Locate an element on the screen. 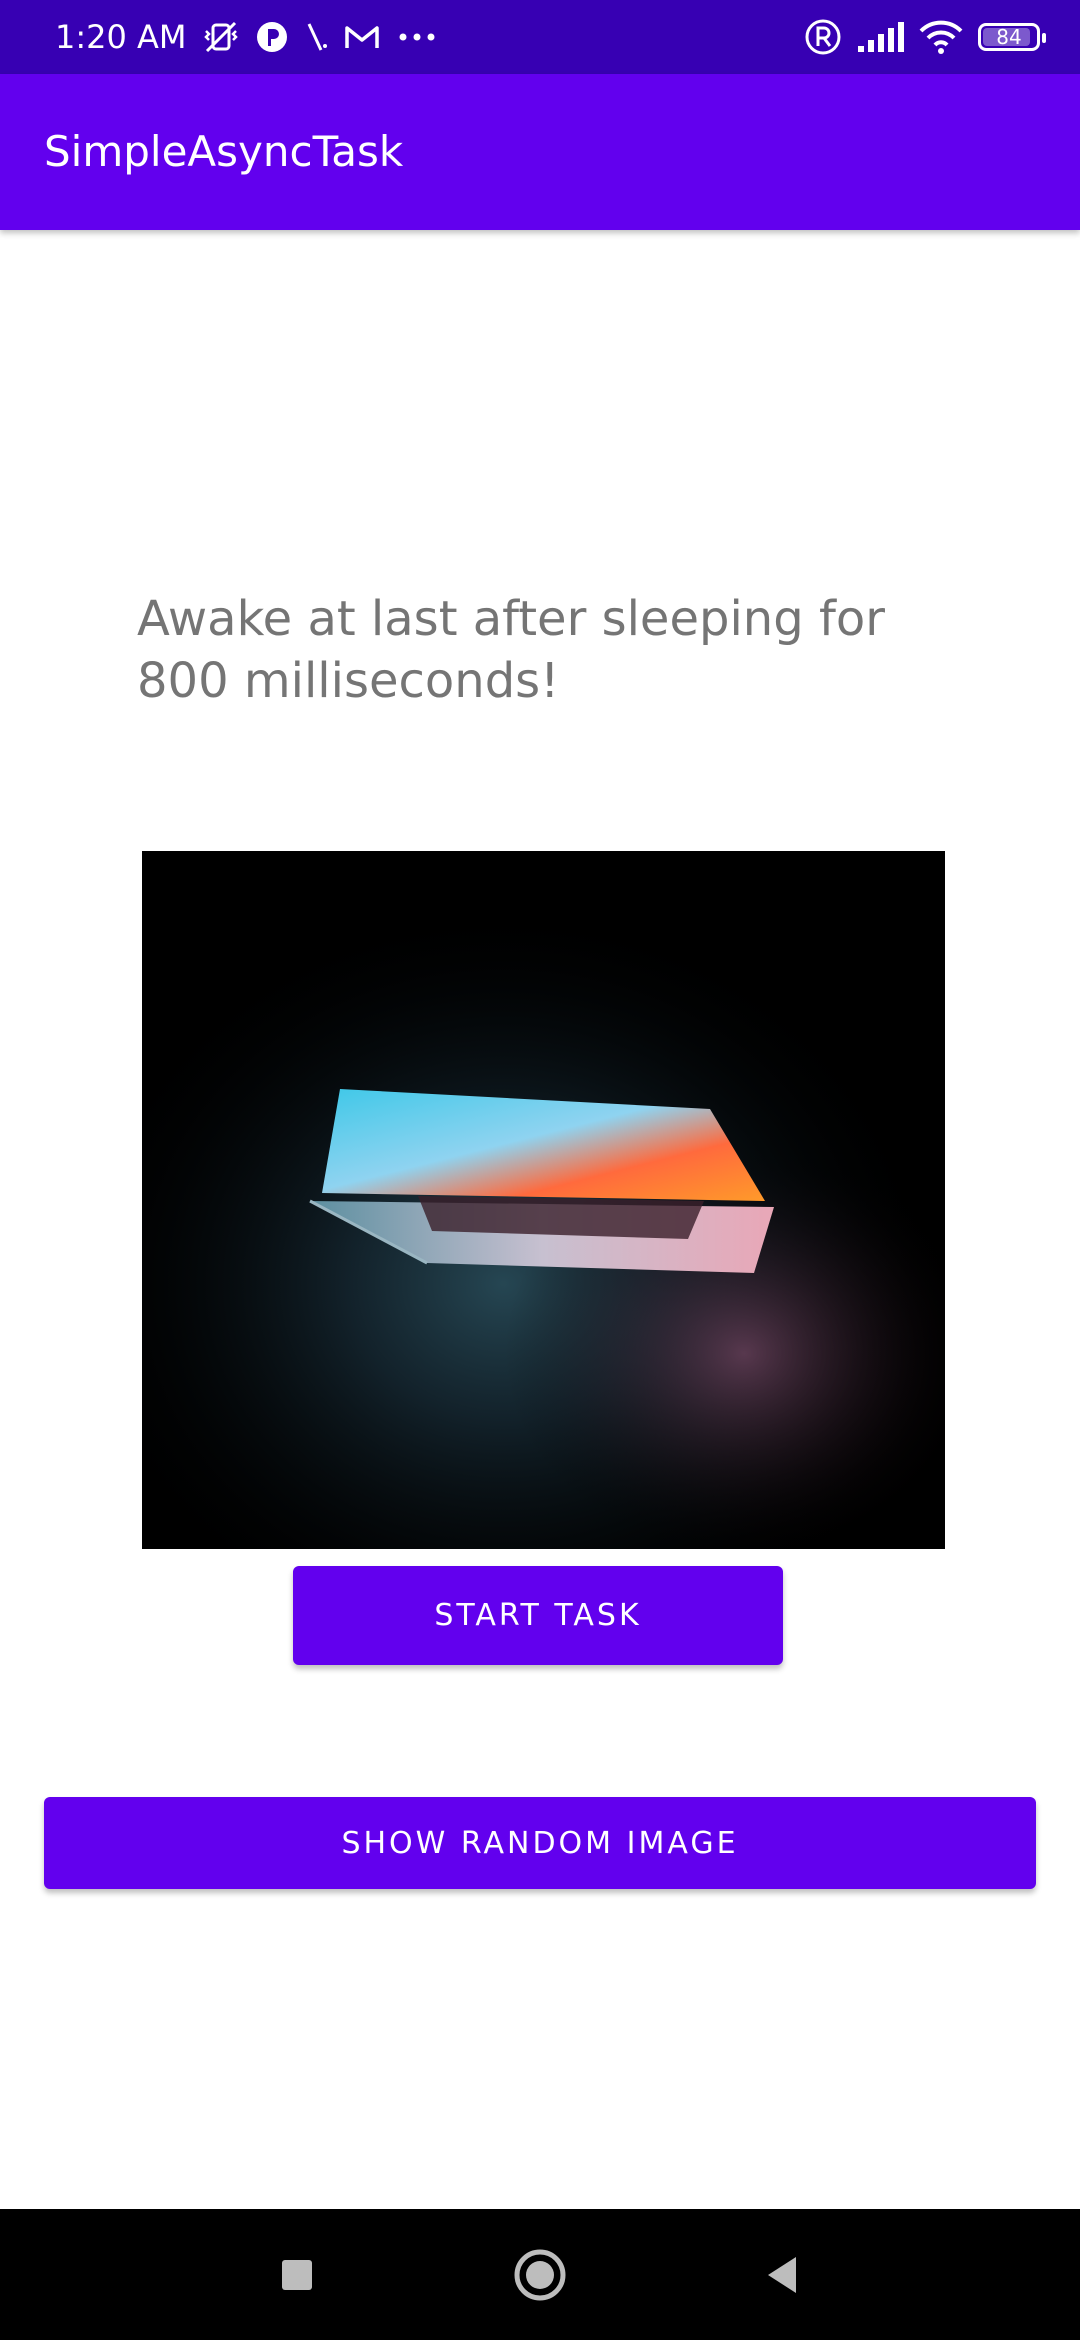 This screenshot has width=1080, height=2340. battery-level: 84 is located at coordinates (1009, 37).